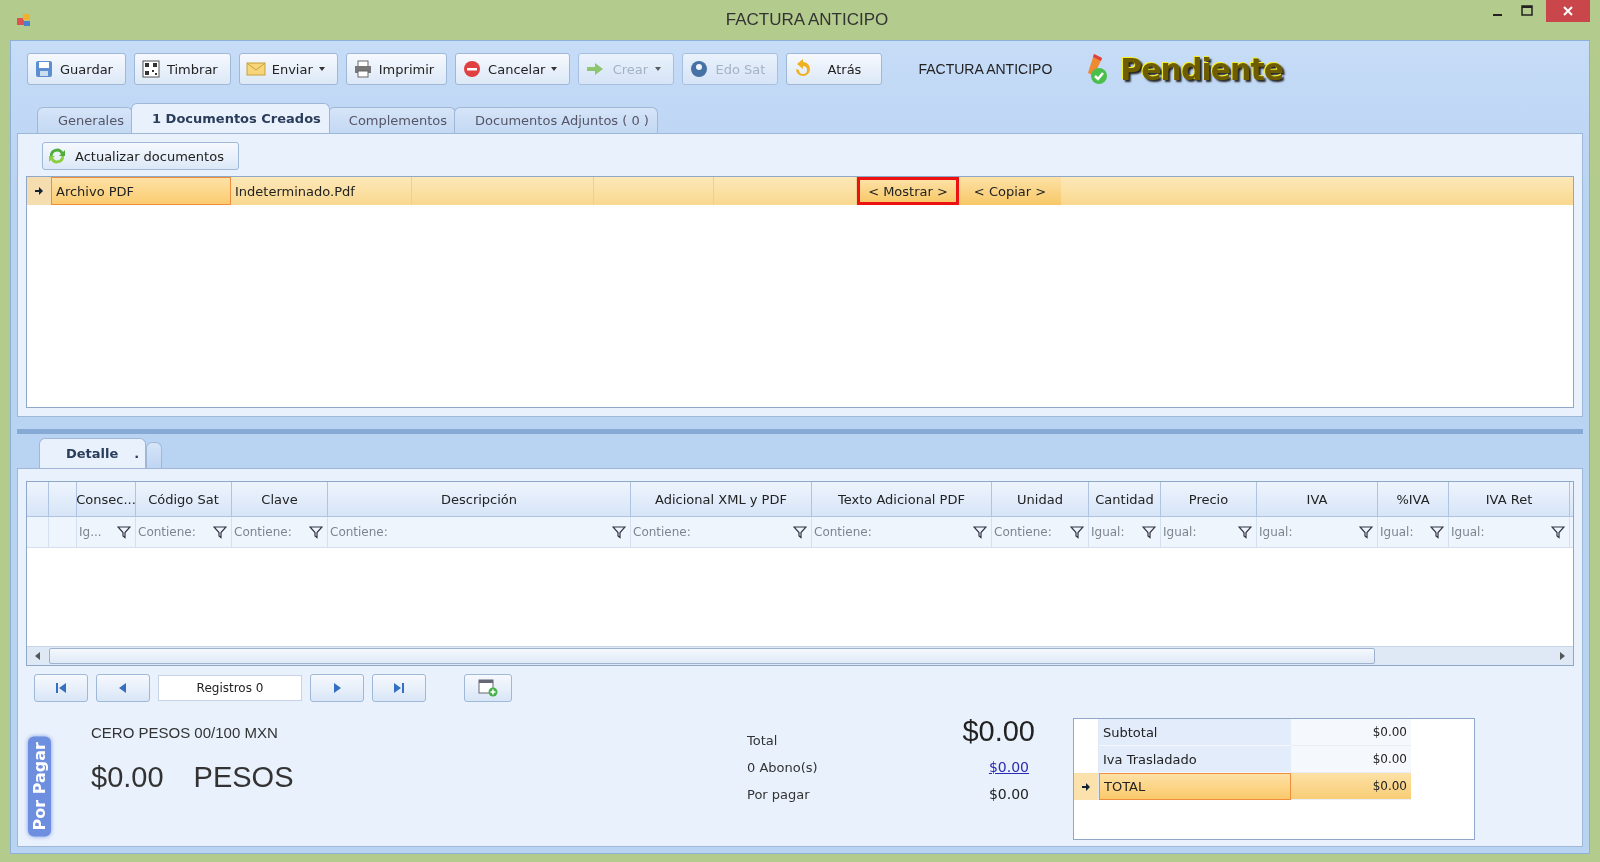  I want to click on summary-label: Total, so click(762, 740).